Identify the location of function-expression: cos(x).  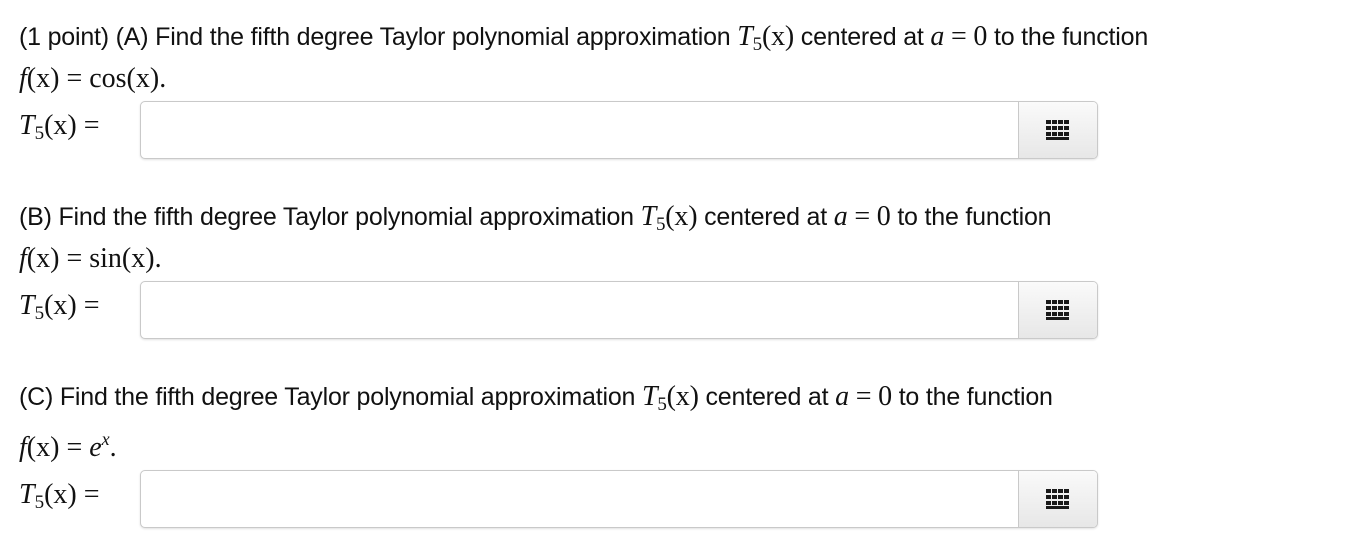
(124, 78).